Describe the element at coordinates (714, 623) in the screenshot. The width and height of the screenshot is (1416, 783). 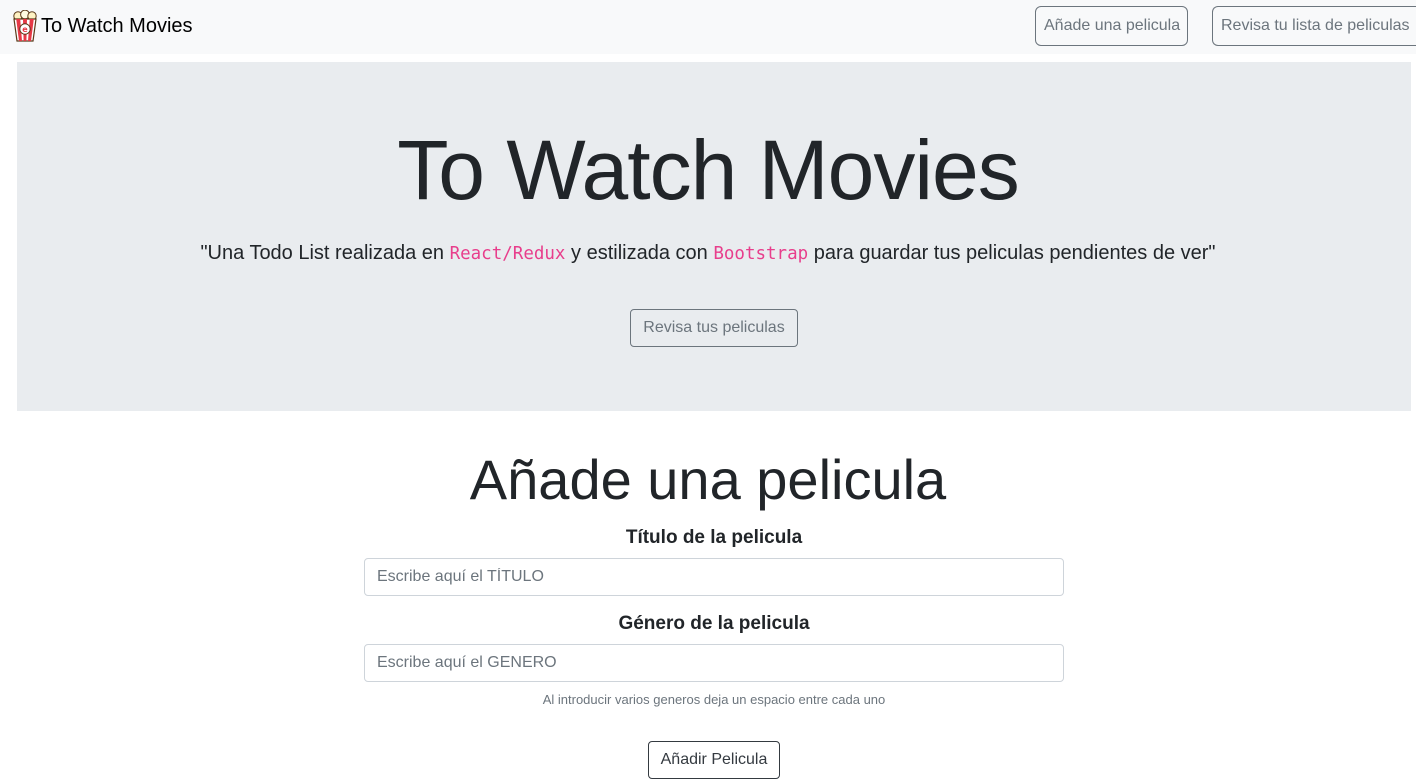
I see `movie-genre-label: Género de la pelicula` at that location.